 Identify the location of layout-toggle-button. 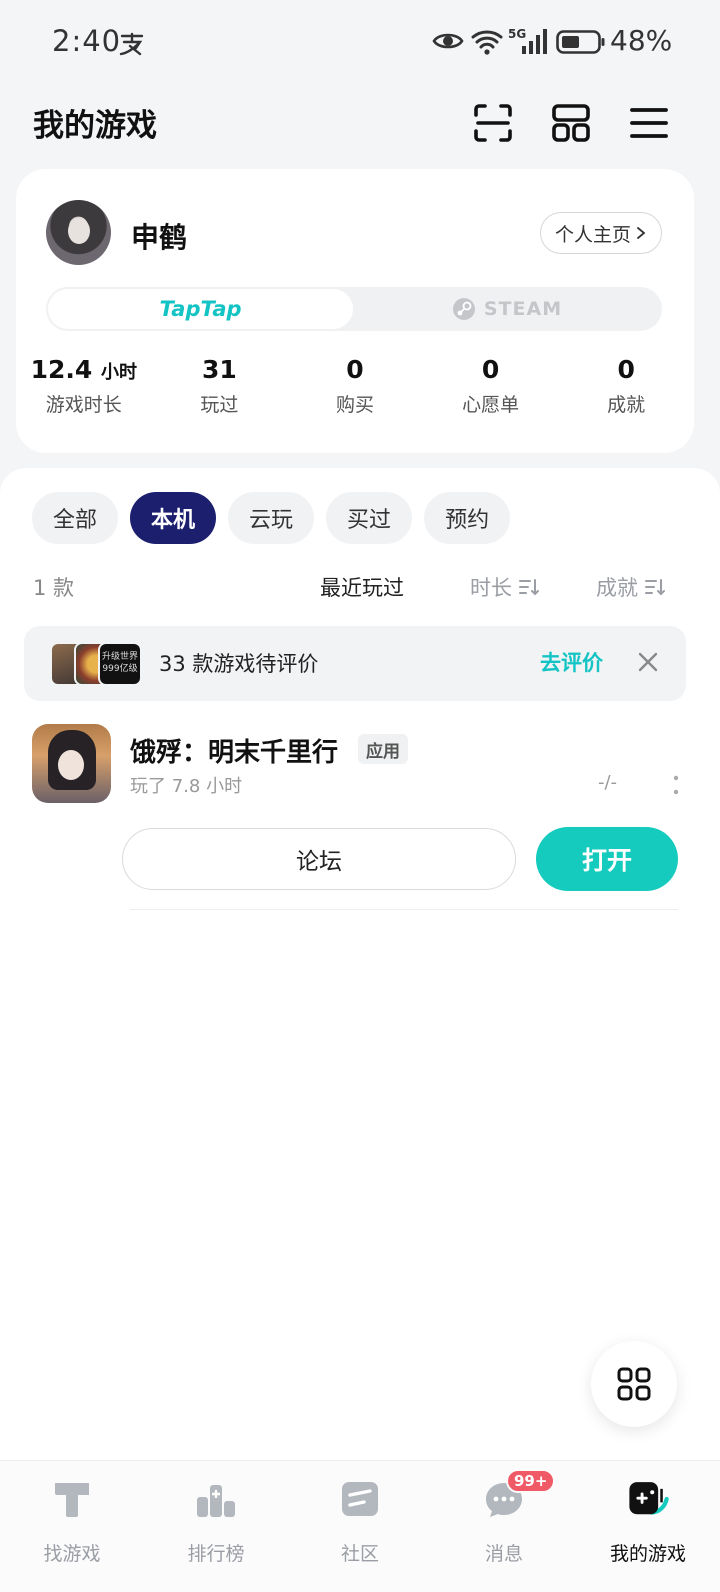
(571, 123).